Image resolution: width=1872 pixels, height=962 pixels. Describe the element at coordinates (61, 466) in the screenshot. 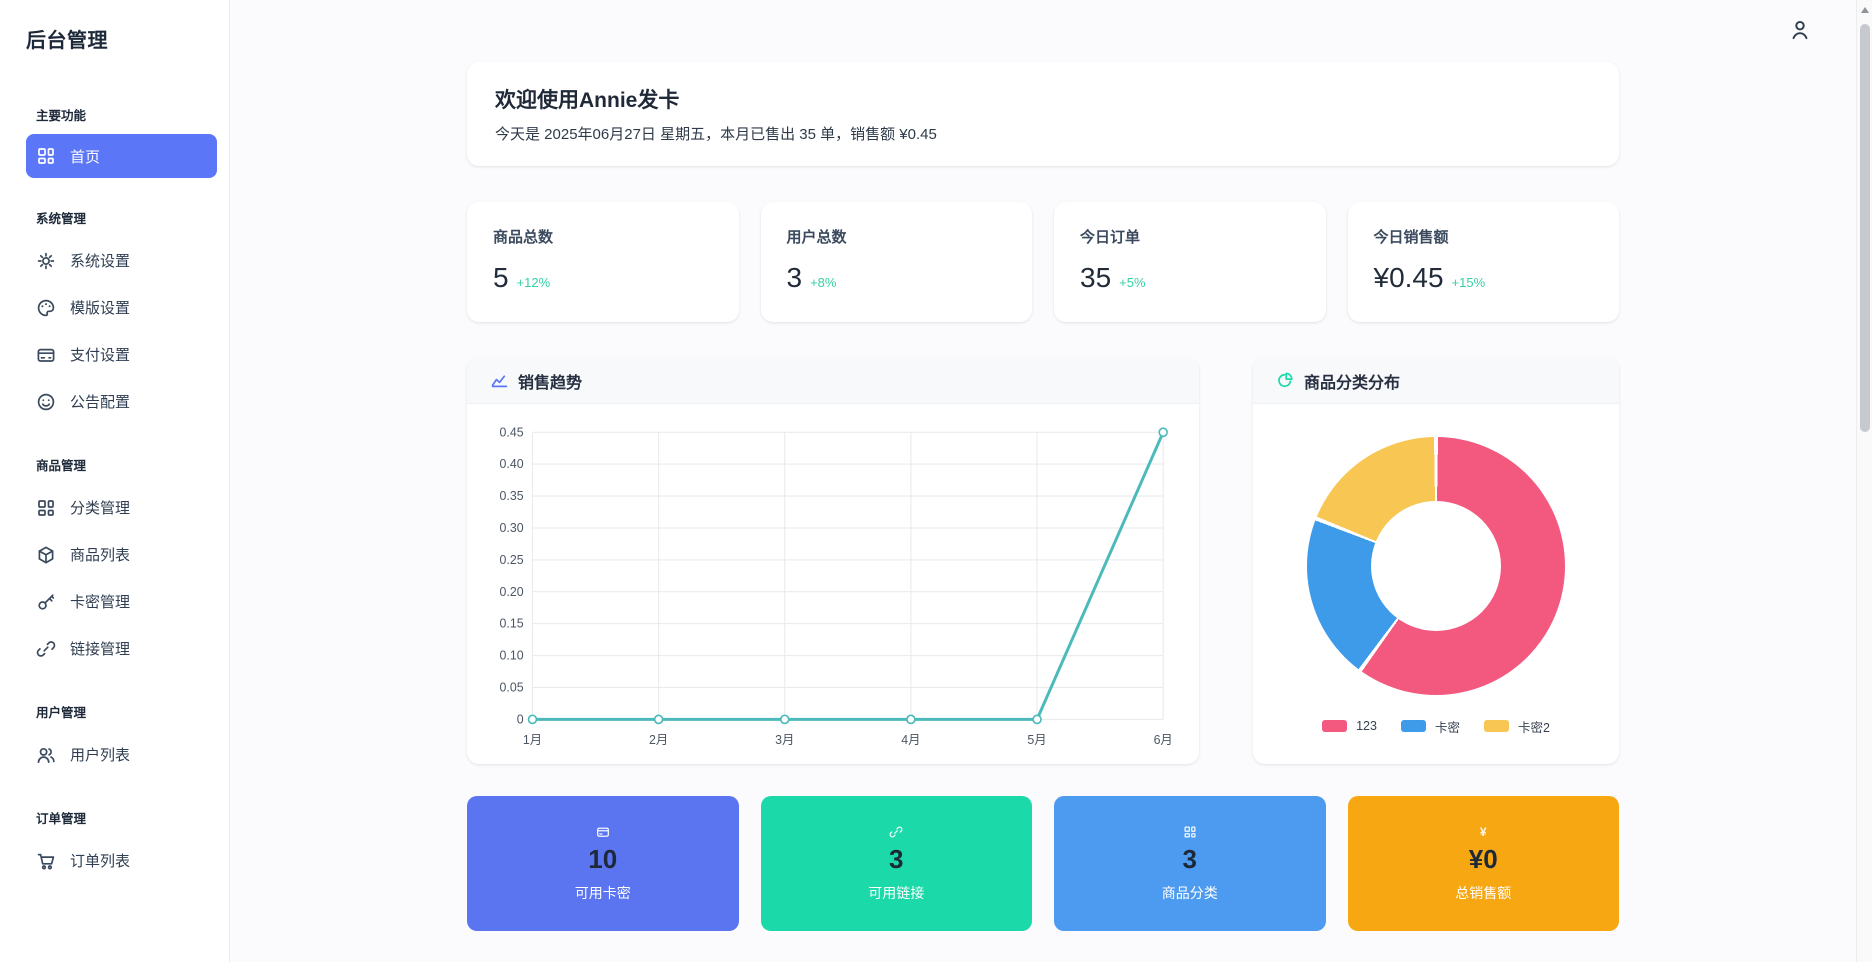

I see `sidebar-section-label: 商品管理` at that location.